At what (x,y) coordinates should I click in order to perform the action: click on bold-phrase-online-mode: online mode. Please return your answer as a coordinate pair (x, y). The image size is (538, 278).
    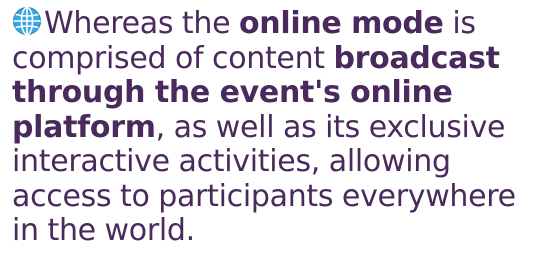
    Looking at the image, I should click on (341, 23).